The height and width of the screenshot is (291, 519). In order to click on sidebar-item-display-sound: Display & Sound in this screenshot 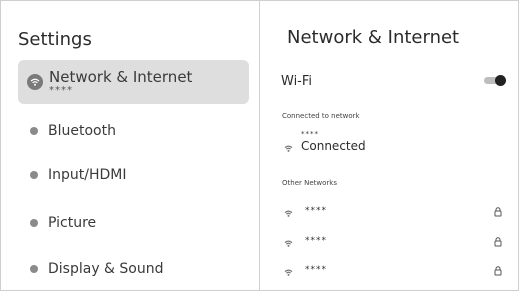, I will do `click(133, 269)`.